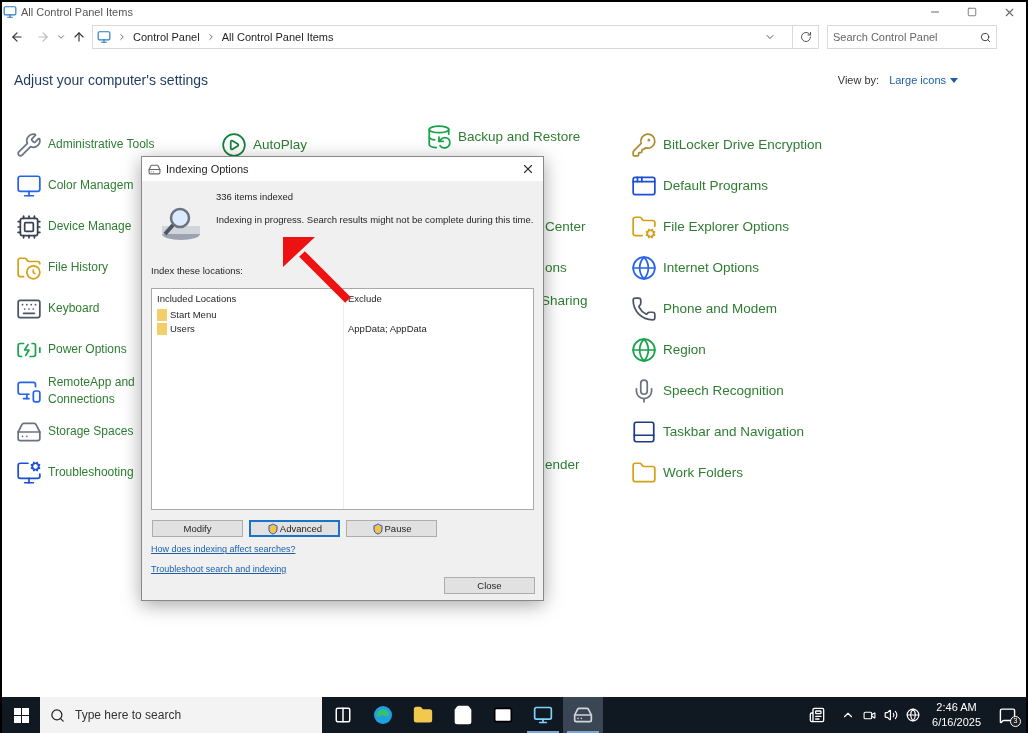 Image resolution: width=1028 pixels, height=733 pixels. Describe the element at coordinates (726, 226) in the screenshot. I see `settings-link: File Explorer Options` at that location.